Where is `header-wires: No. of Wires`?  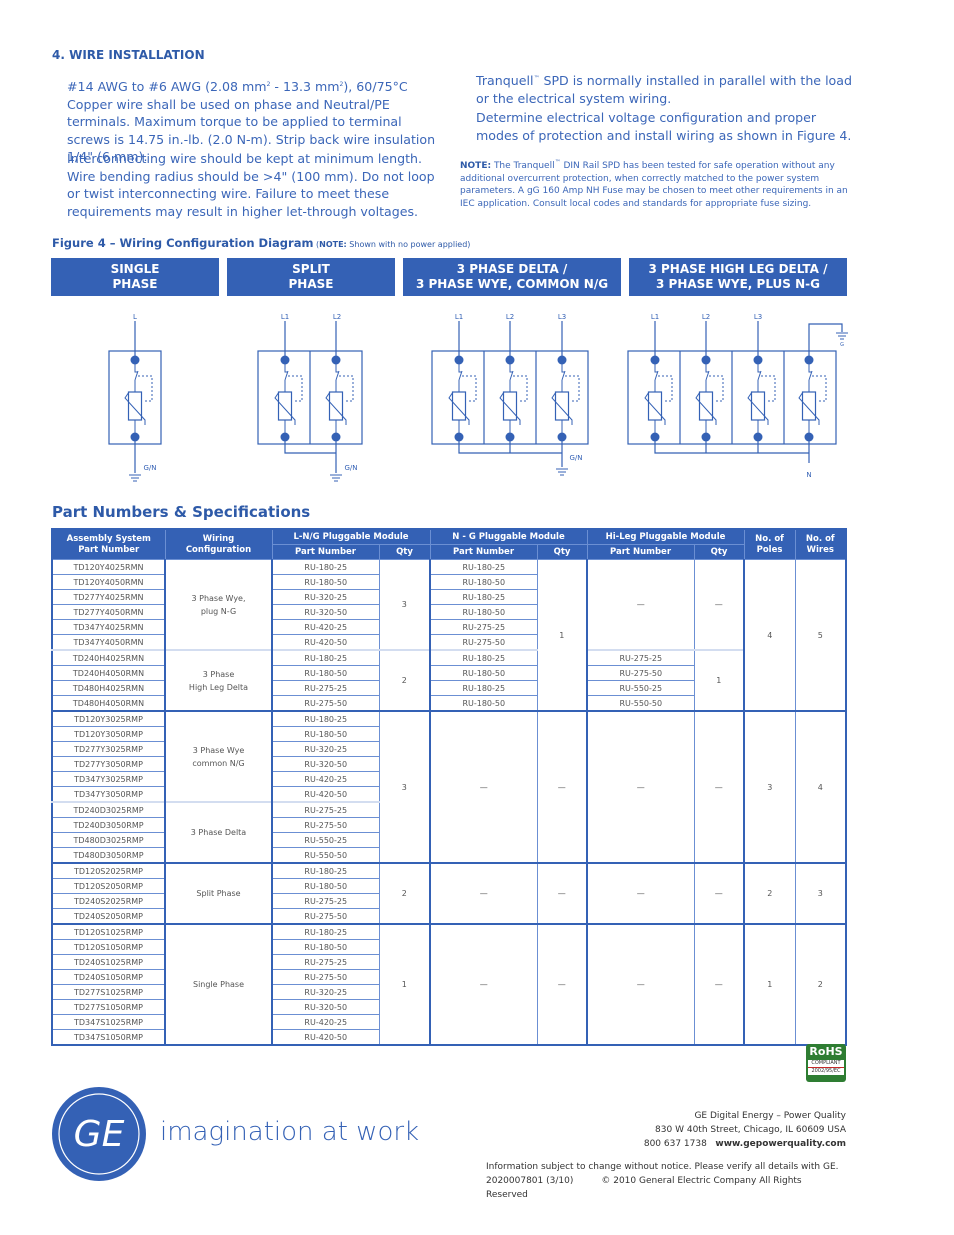
header-wires: No. of Wires is located at coordinates (820, 544).